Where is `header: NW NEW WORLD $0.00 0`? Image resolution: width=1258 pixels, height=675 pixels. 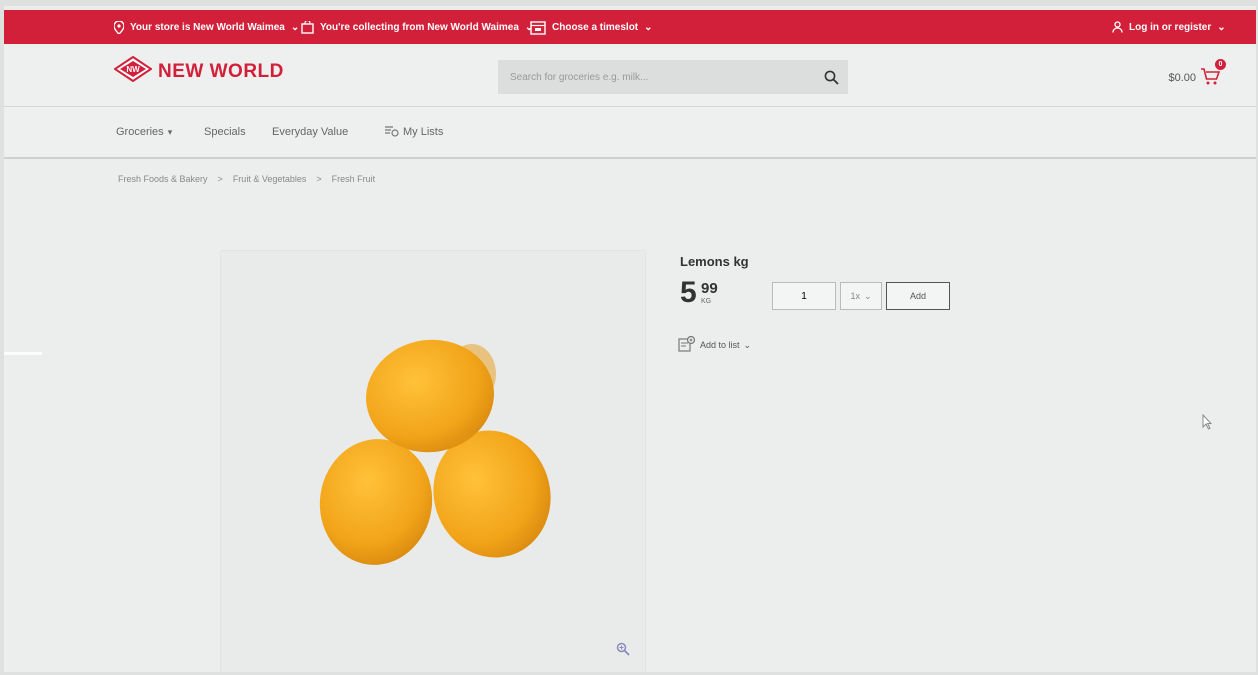
header: NW NEW WORLD $0.00 0 is located at coordinates (630, 75).